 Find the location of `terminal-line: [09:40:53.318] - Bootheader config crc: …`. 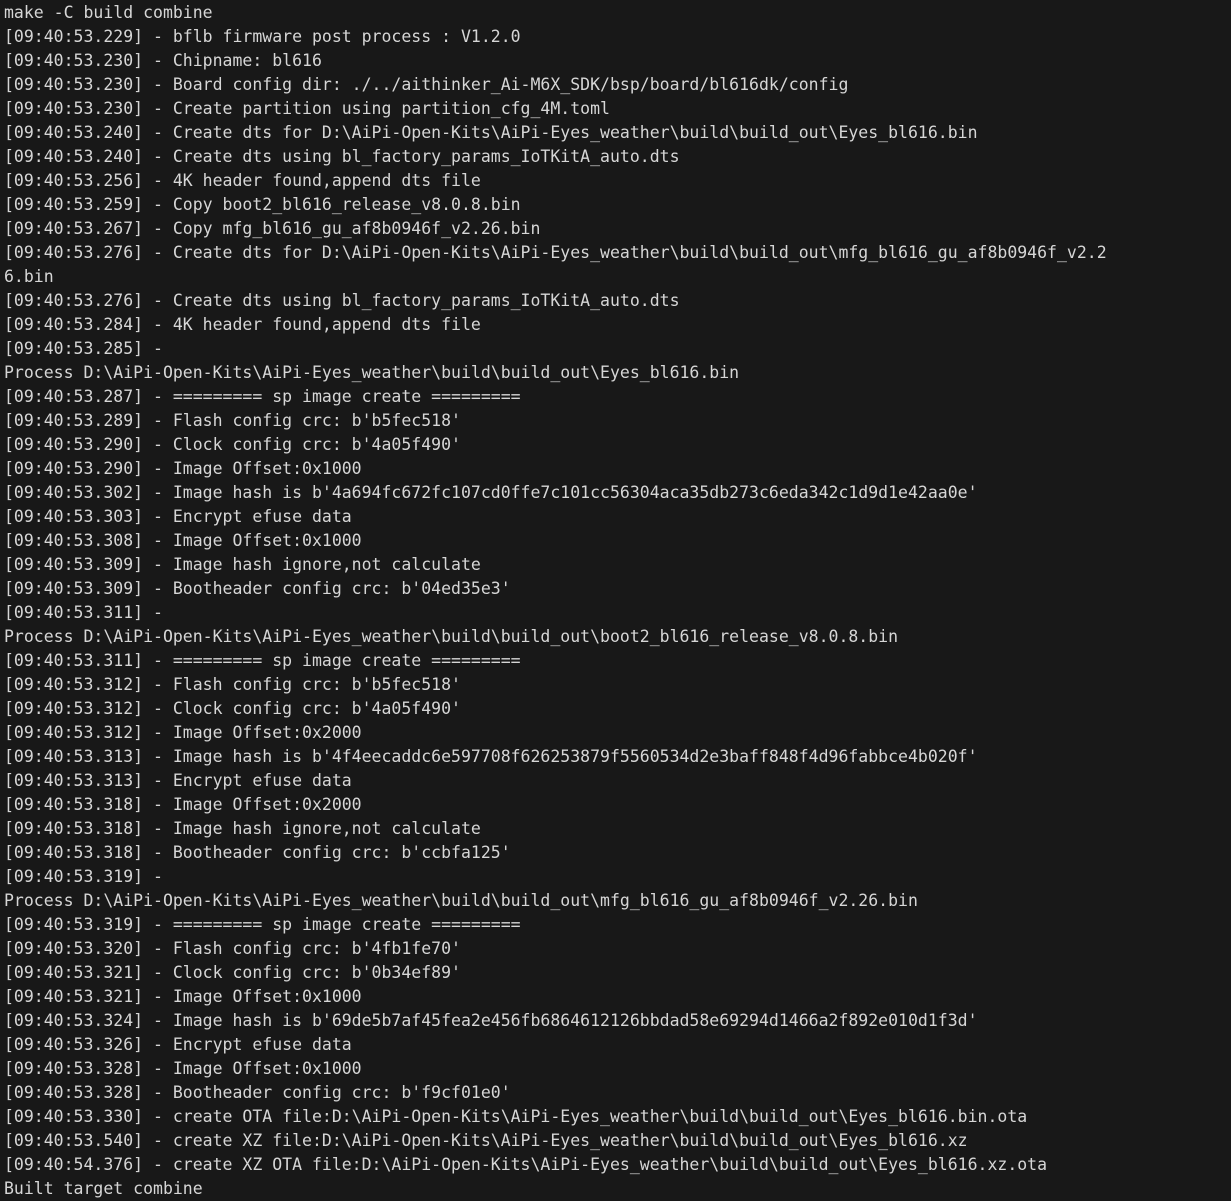

terminal-line: [09:40:53.318] - Bootheader config crc: … is located at coordinates (257, 852).